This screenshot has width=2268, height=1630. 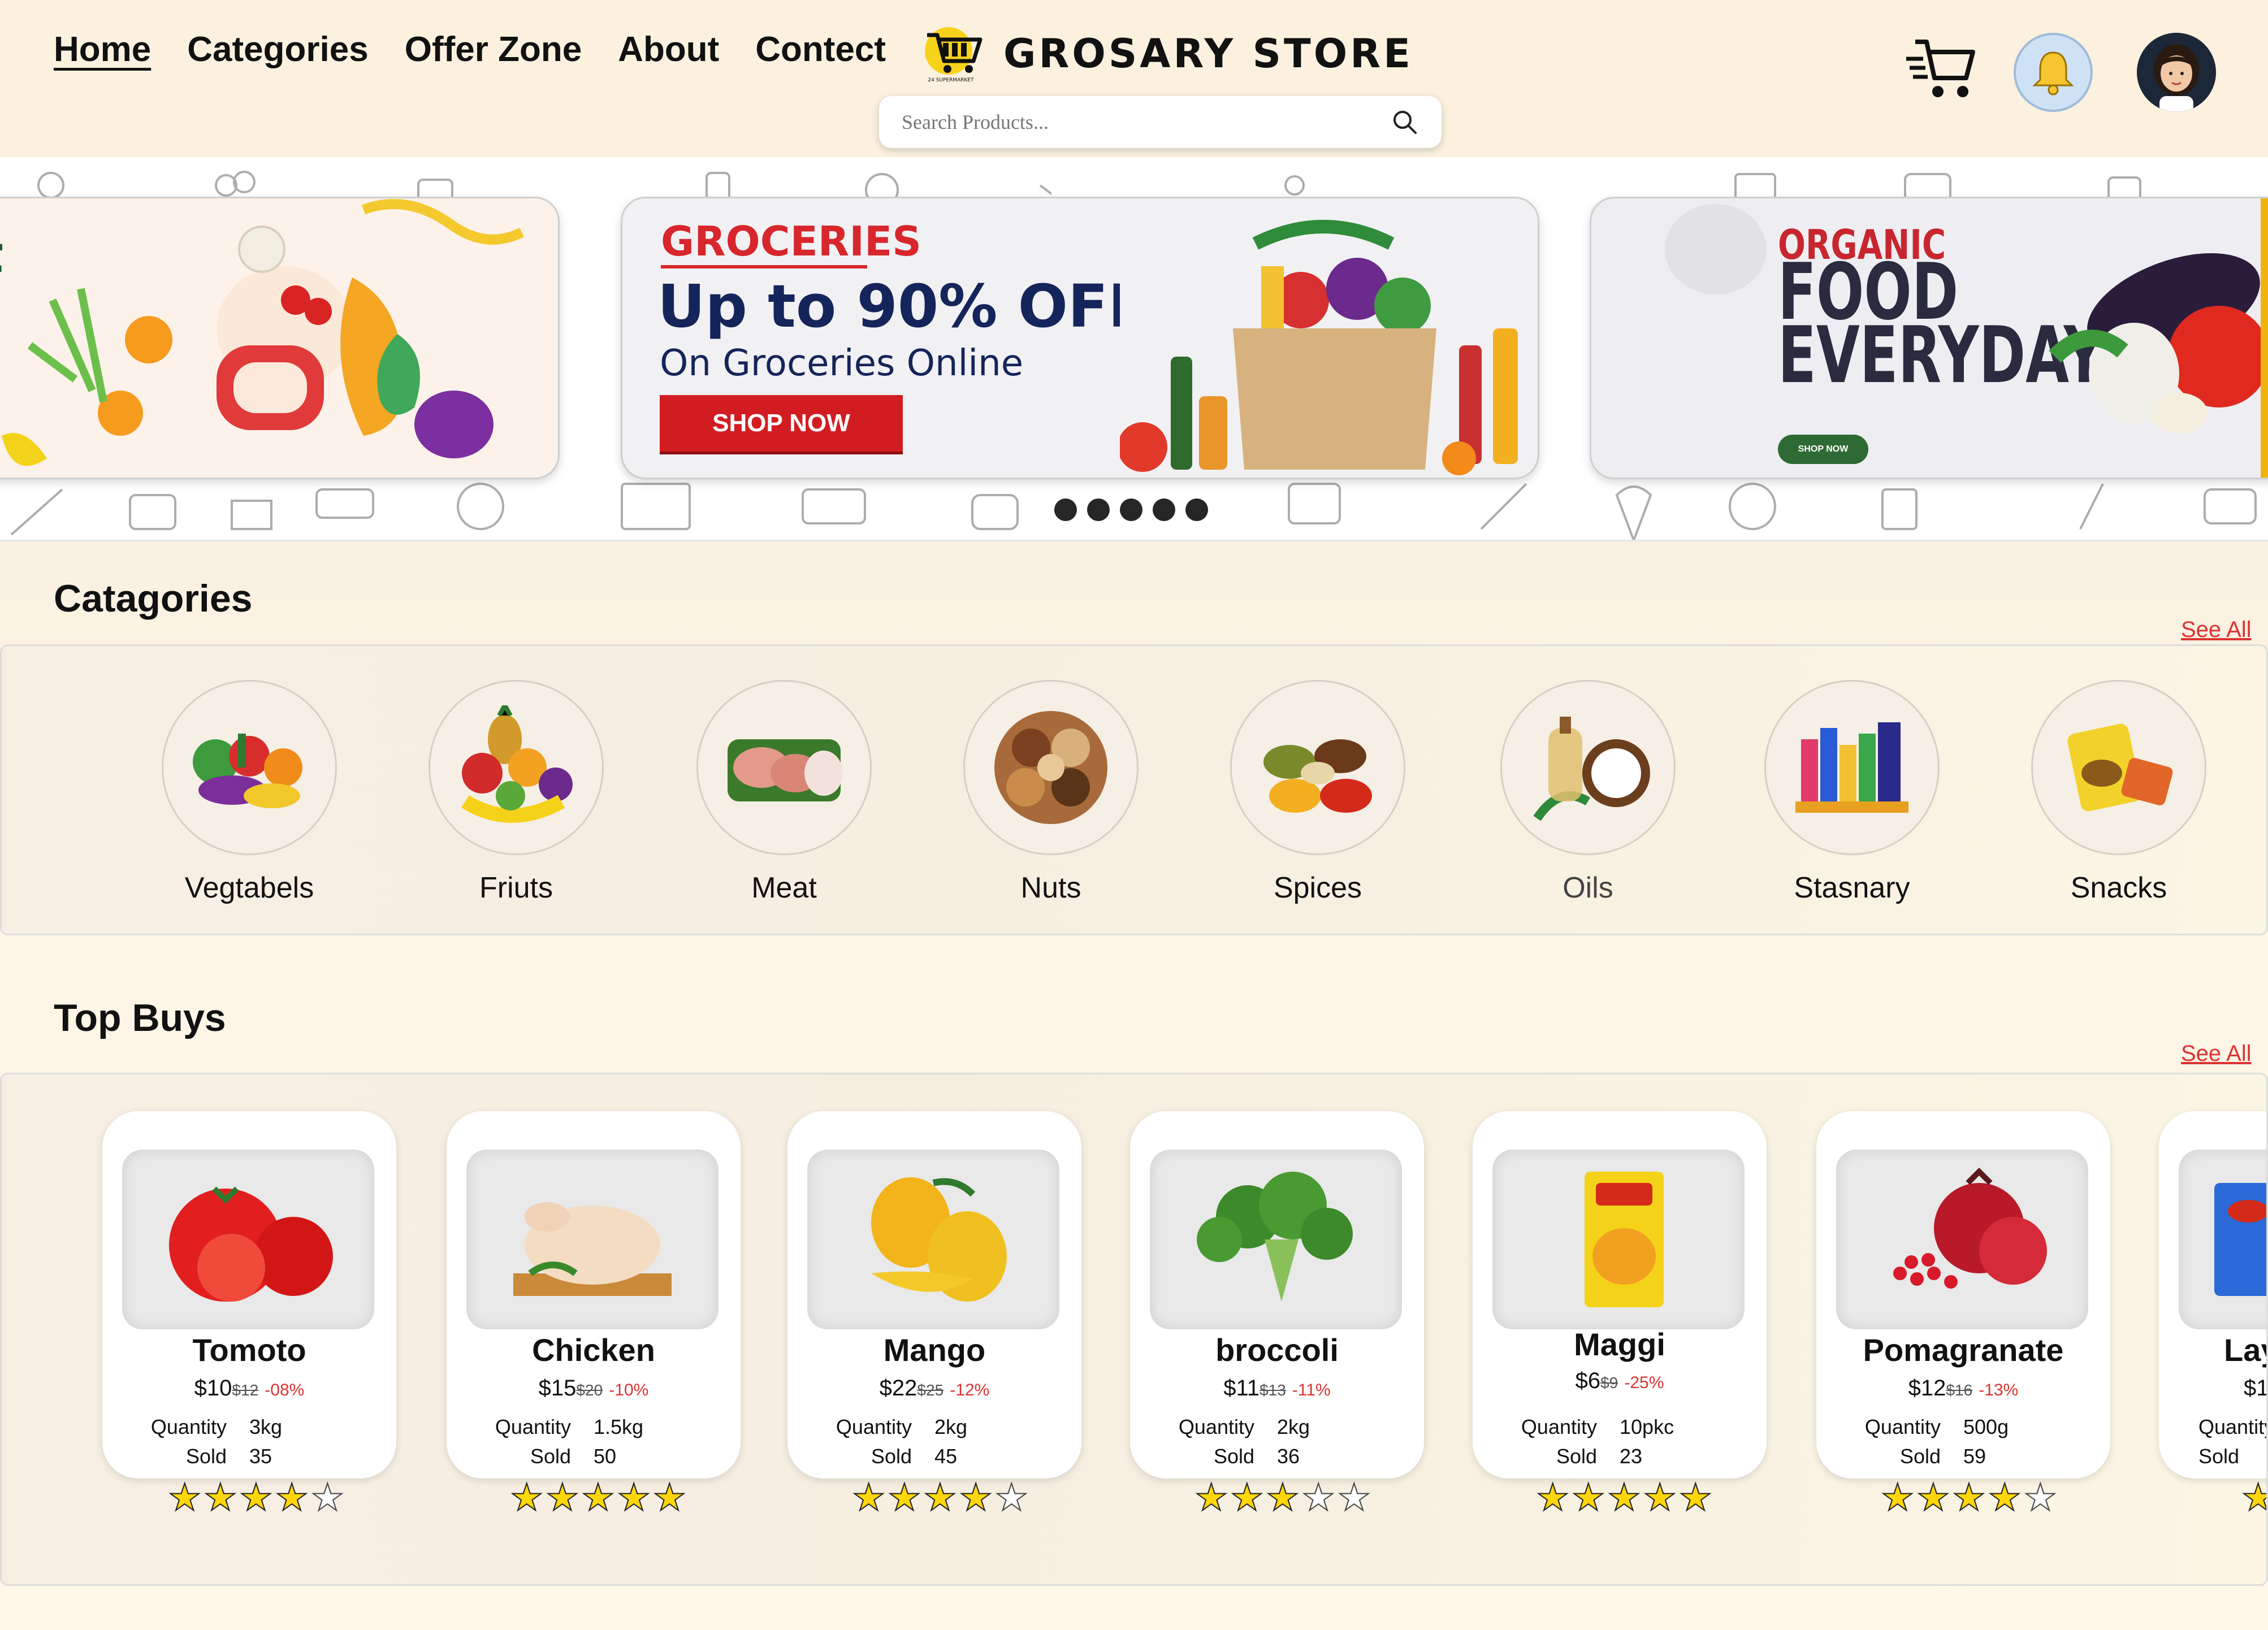 I want to click on category-fruits: Friuts, so click(x=516, y=792).